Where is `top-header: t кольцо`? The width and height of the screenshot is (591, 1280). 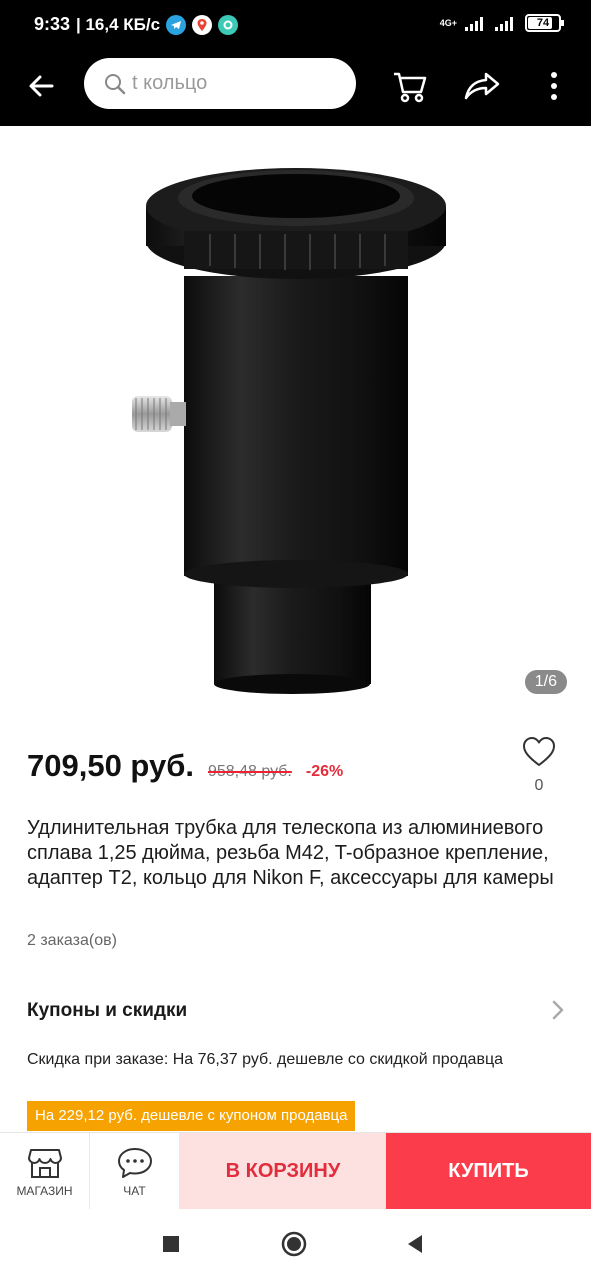 top-header: t кольцо is located at coordinates (295, 88).